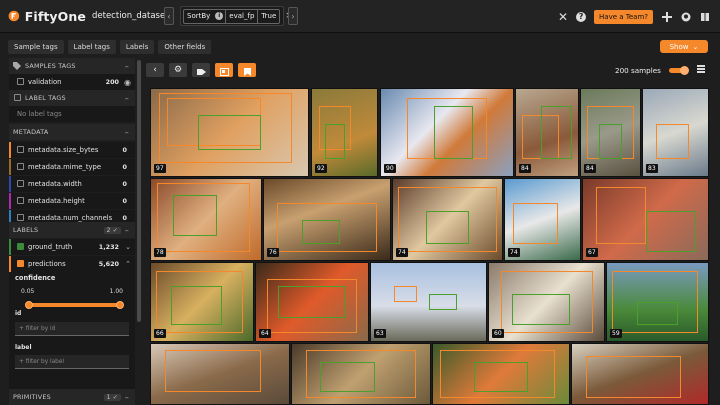 Image resolution: width=720 pixels, height=405 pixels. I want to click on close-icon: ✕, so click(563, 17).